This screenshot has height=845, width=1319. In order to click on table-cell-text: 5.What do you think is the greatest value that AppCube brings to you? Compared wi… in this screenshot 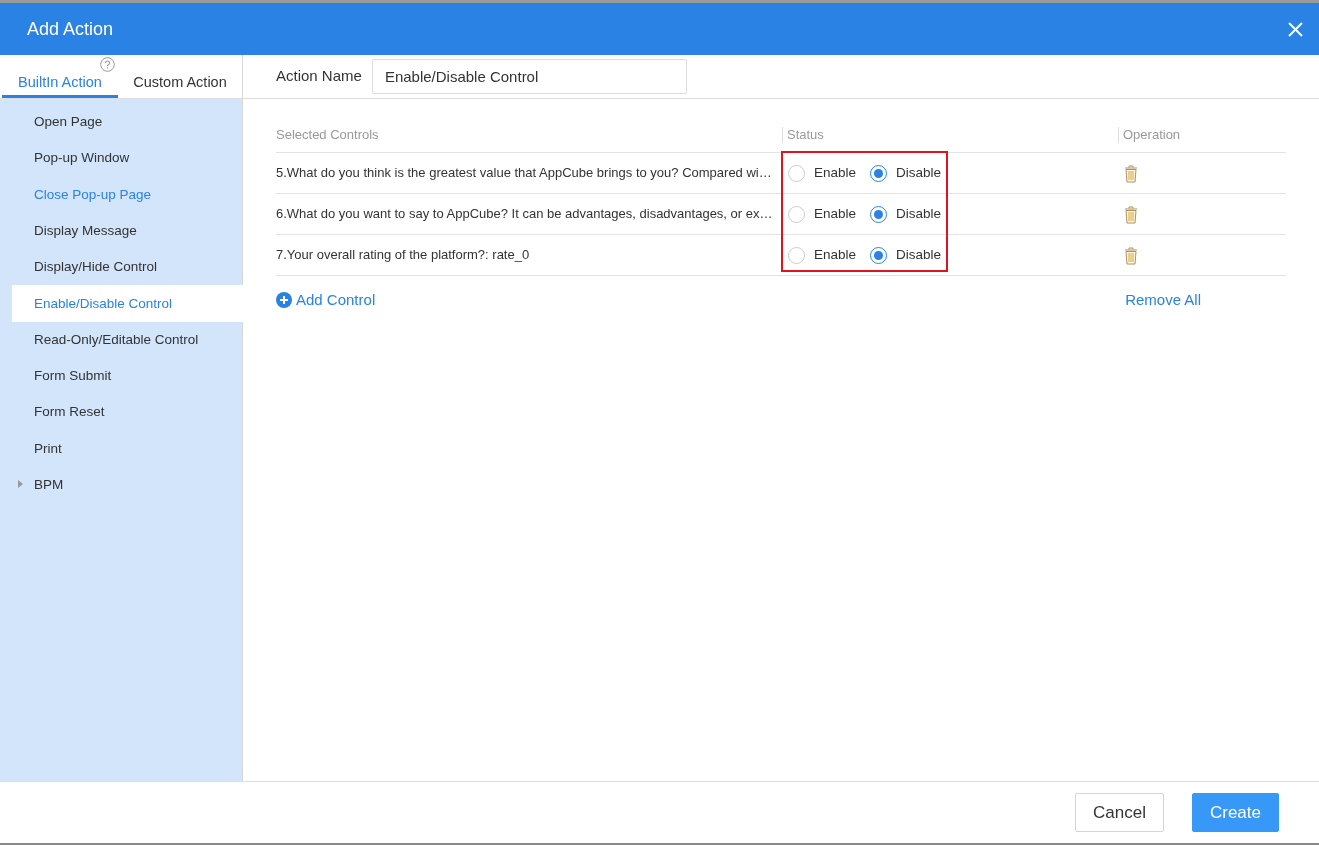, I will do `click(524, 173)`.